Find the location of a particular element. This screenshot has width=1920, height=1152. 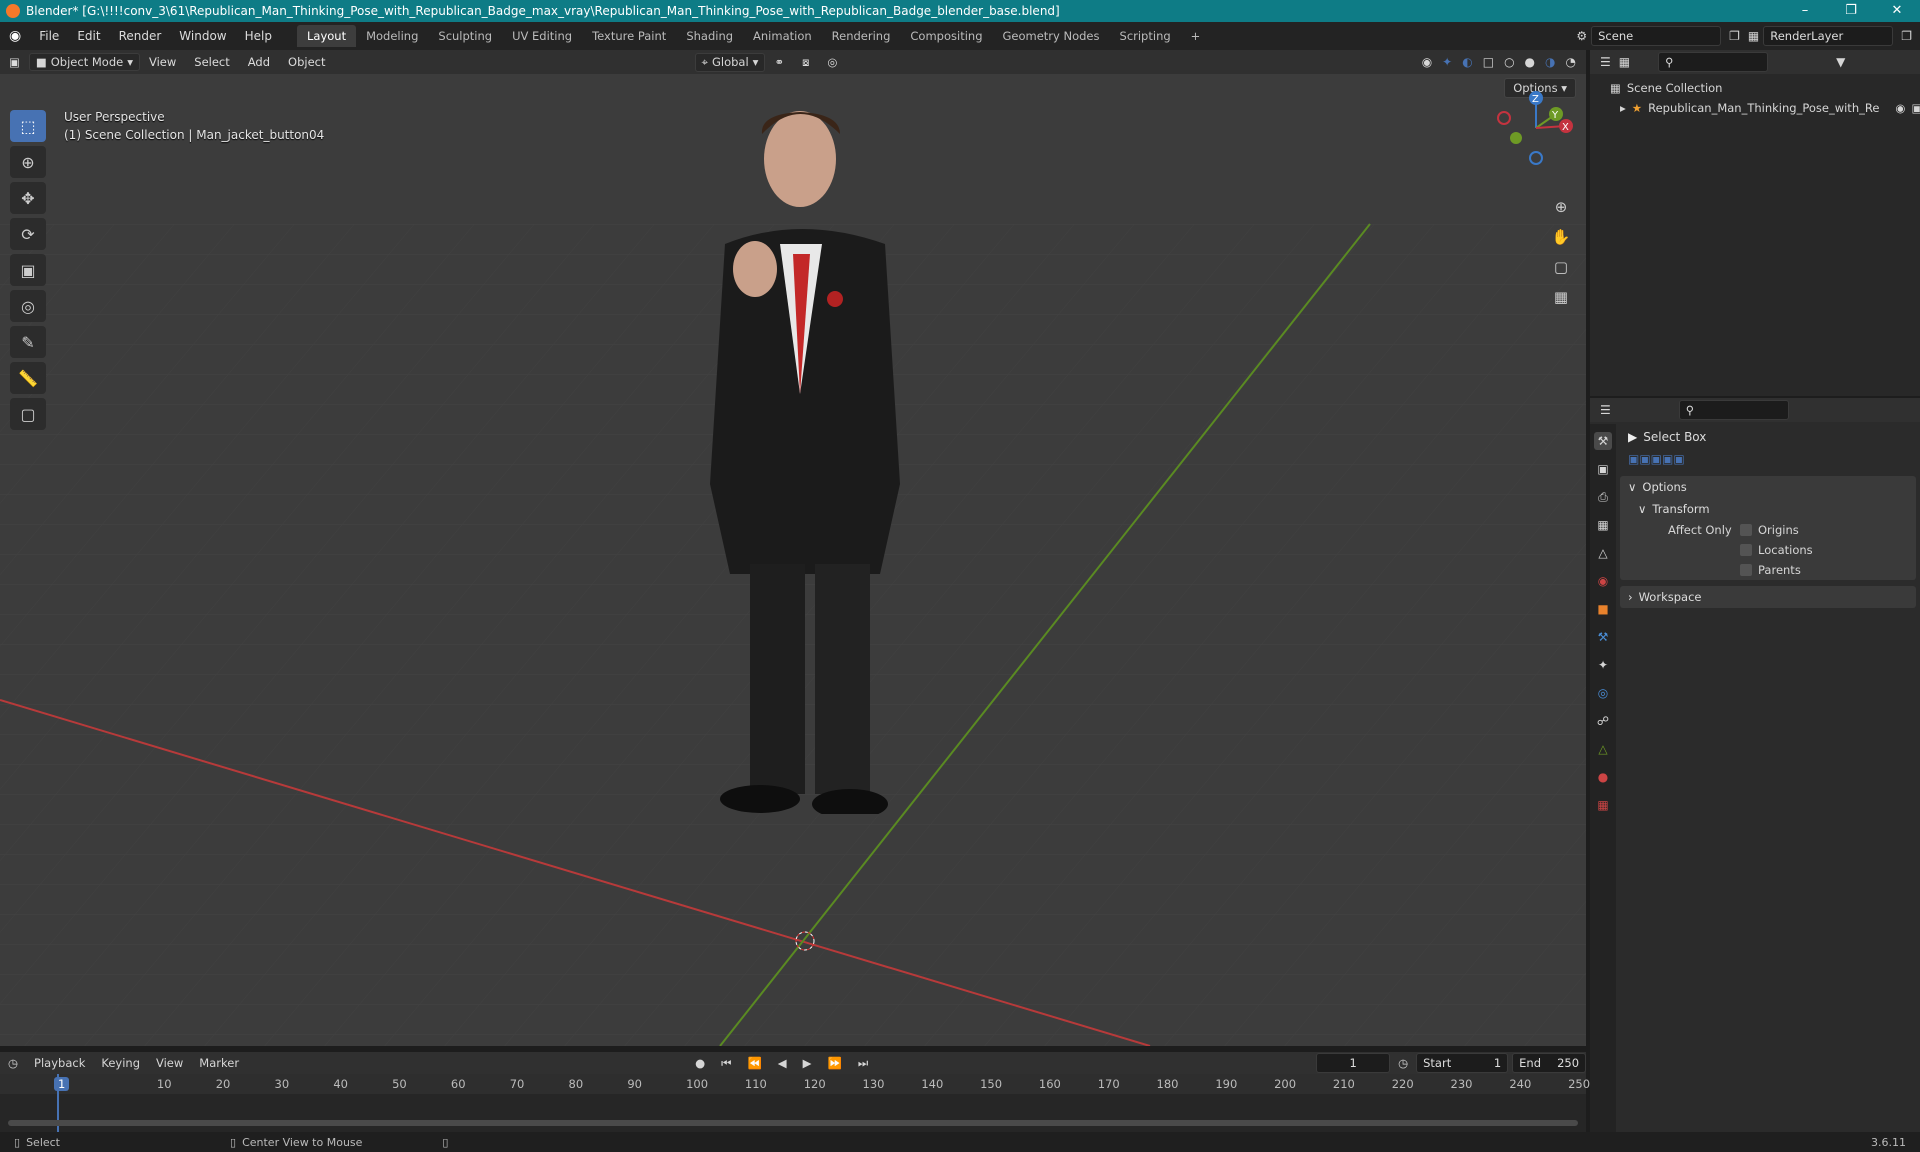

measure-tool: 📏 is located at coordinates (28, 378).